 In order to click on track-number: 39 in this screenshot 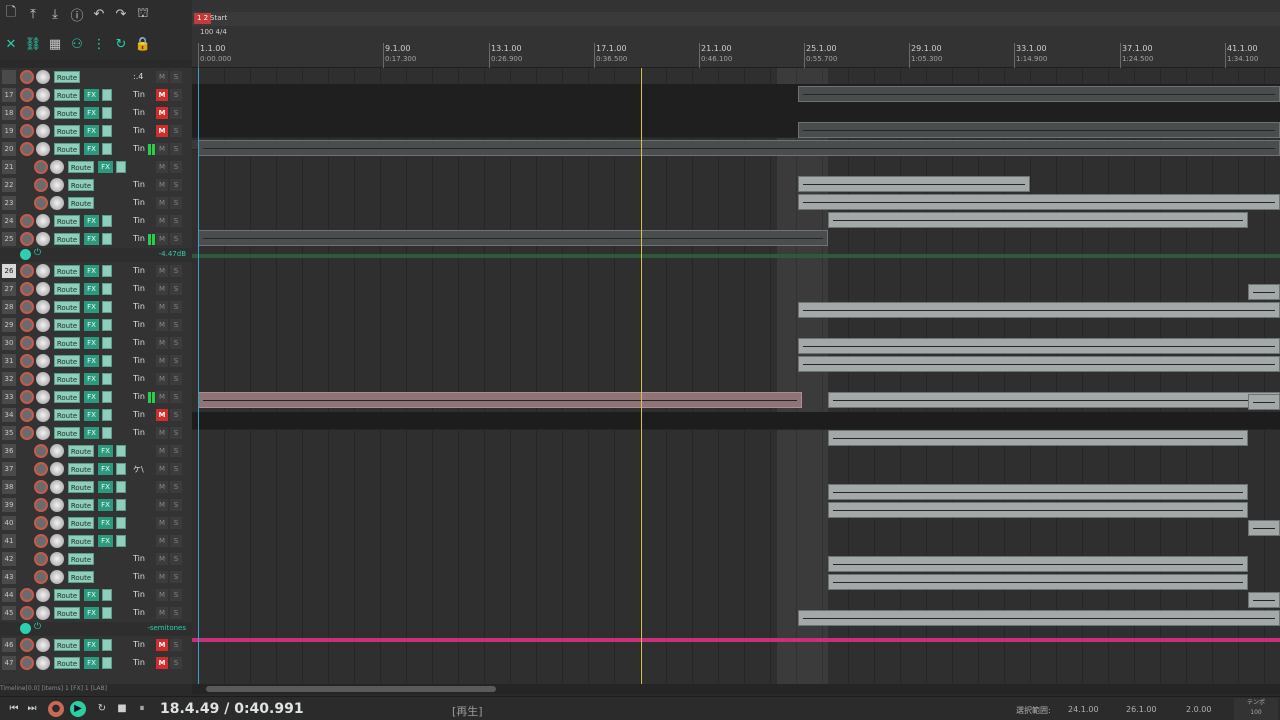, I will do `click(9, 505)`.